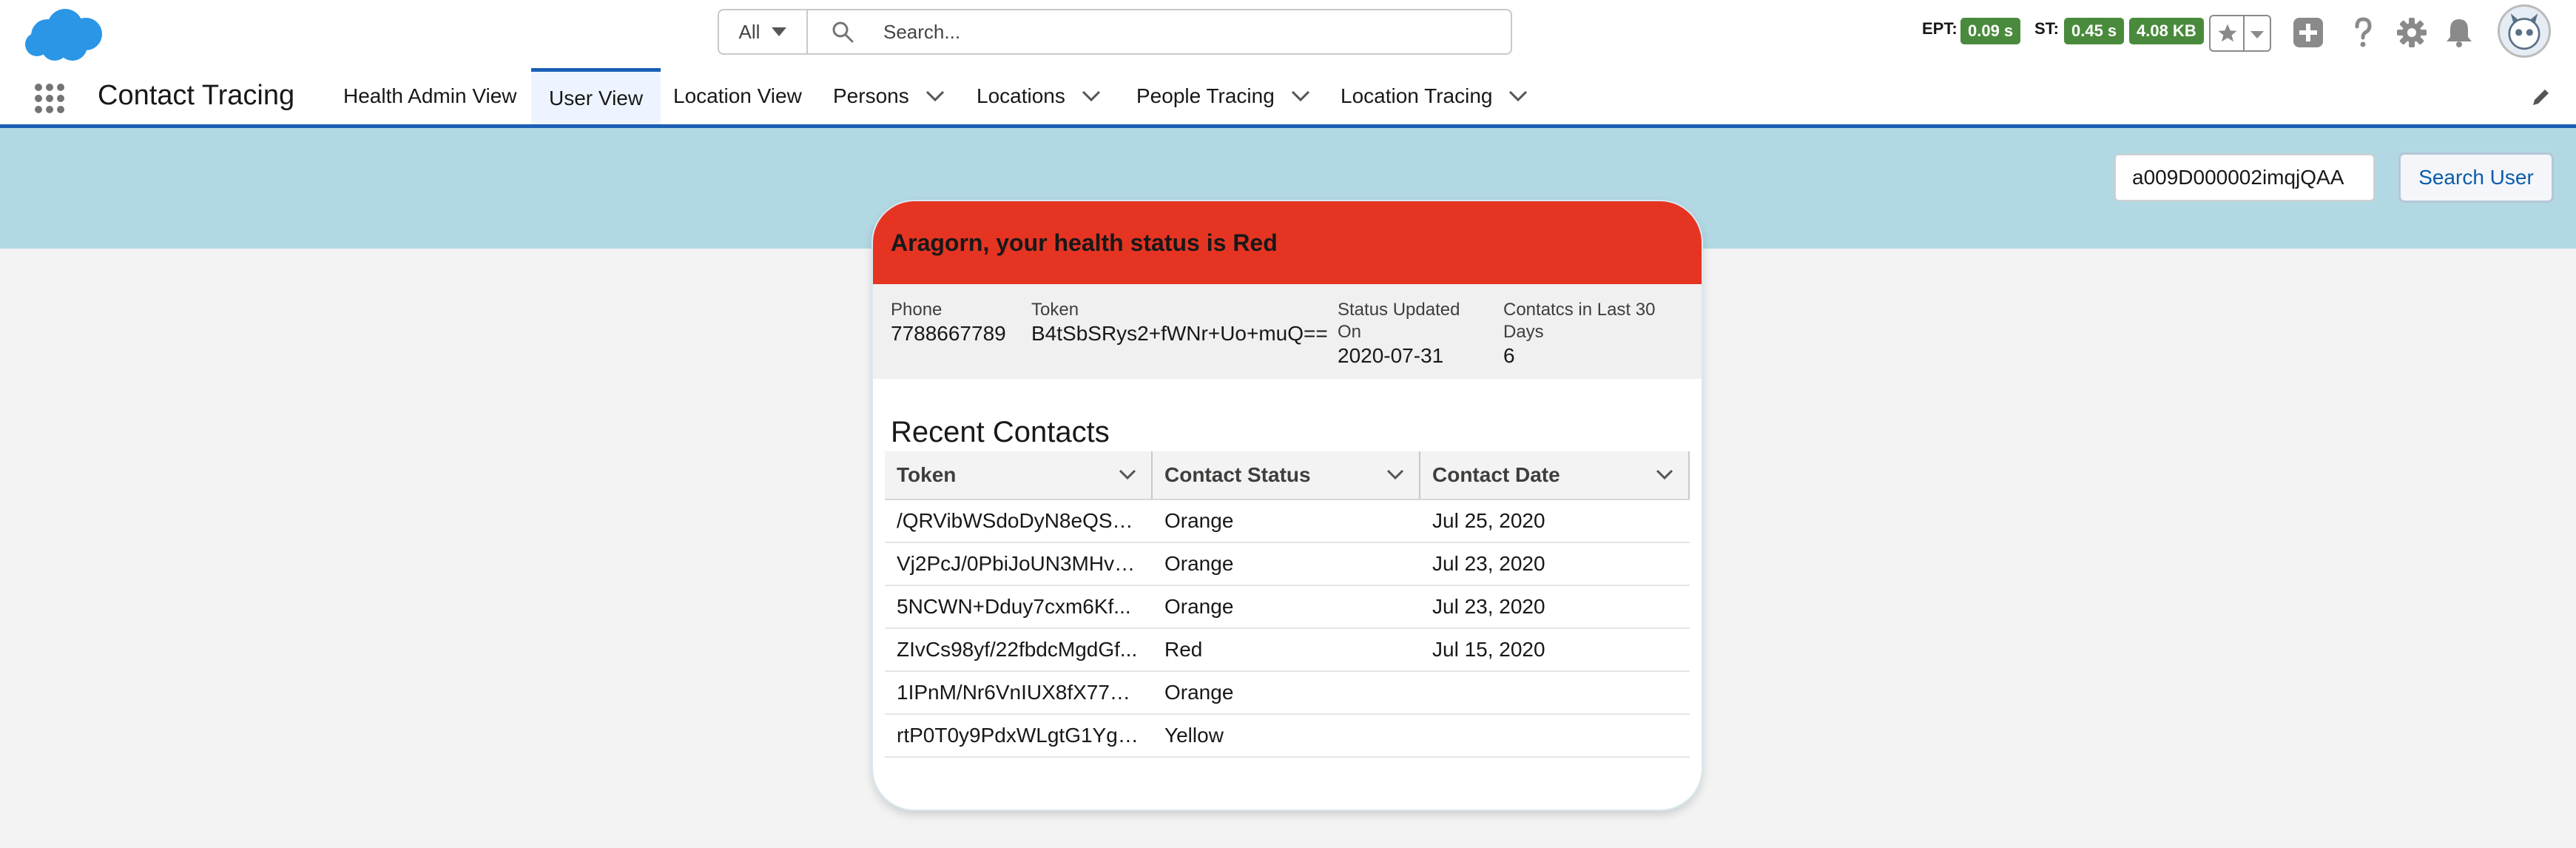 The image size is (2576, 848). What do you see at coordinates (1399, 334) in the screenshot?
I see `status-updated-field: Status Updated On 2020-07-31` at bounding box center [1399, 334].